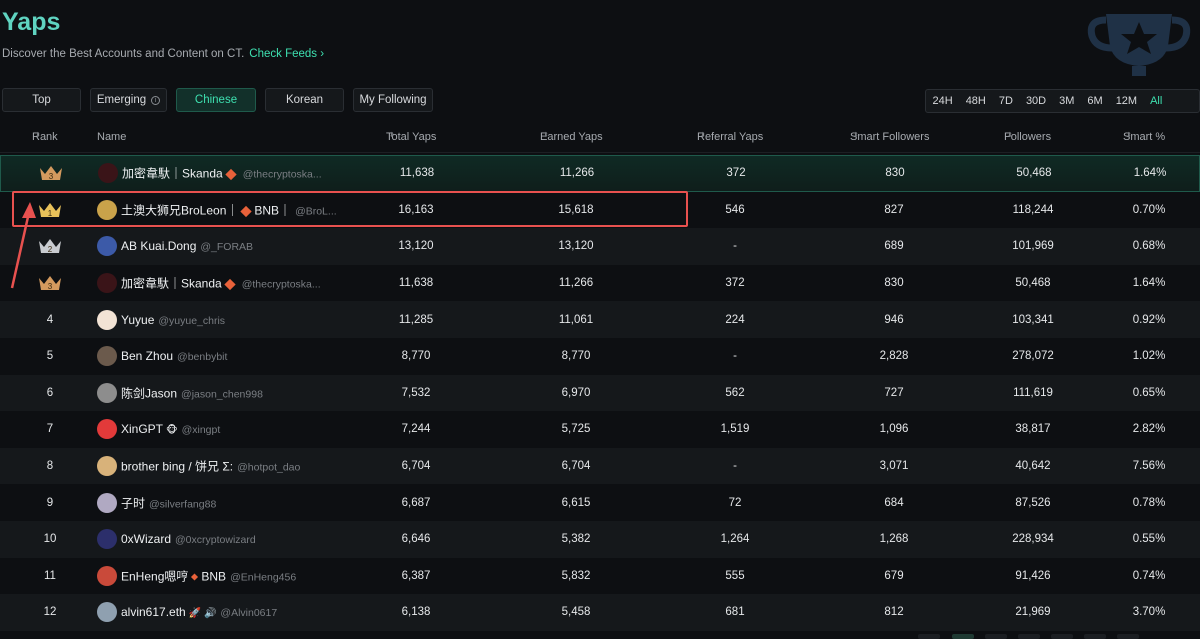  I want to click on referral-yaps-cell: 372, so click(736, 173).